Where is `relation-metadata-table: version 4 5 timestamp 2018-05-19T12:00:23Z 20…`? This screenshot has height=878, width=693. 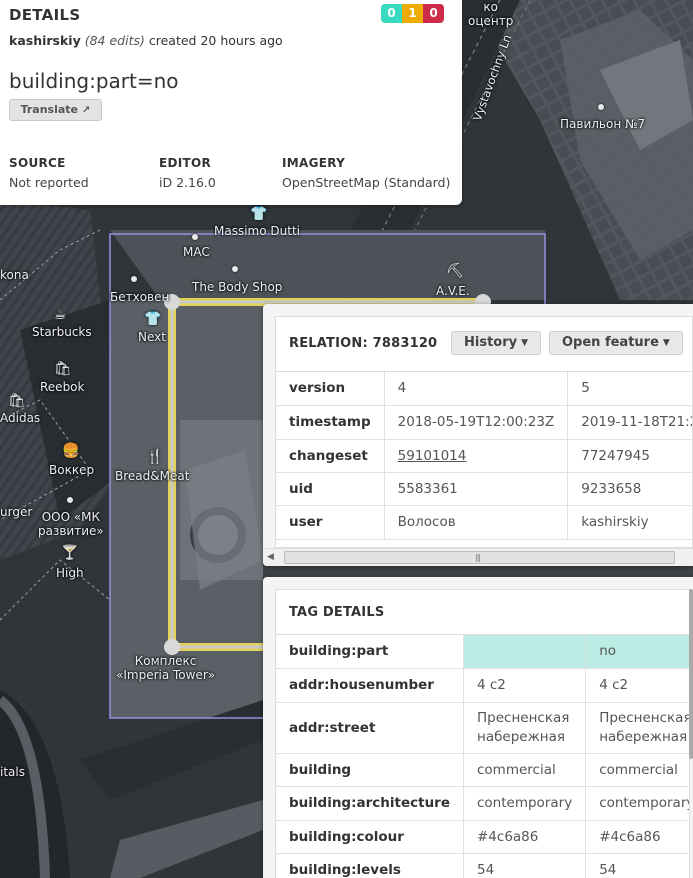
relation-metadata-table: version 4 5 timestamp 2018-05-19T12:00:23Z 20… is located at coordinates (484, 456).